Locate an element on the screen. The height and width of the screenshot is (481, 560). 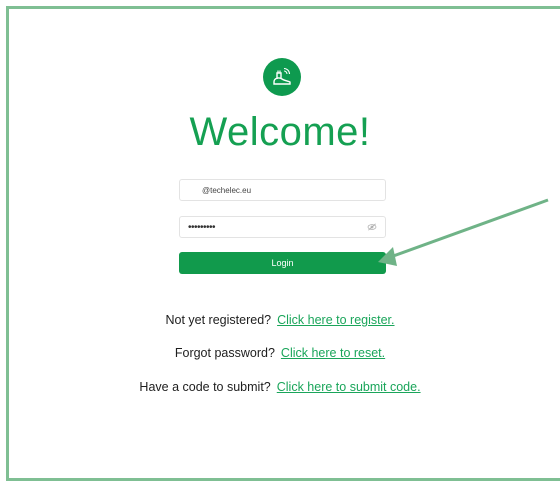
register-prompt: Not yet registered? is located at coordinates (218, 320).